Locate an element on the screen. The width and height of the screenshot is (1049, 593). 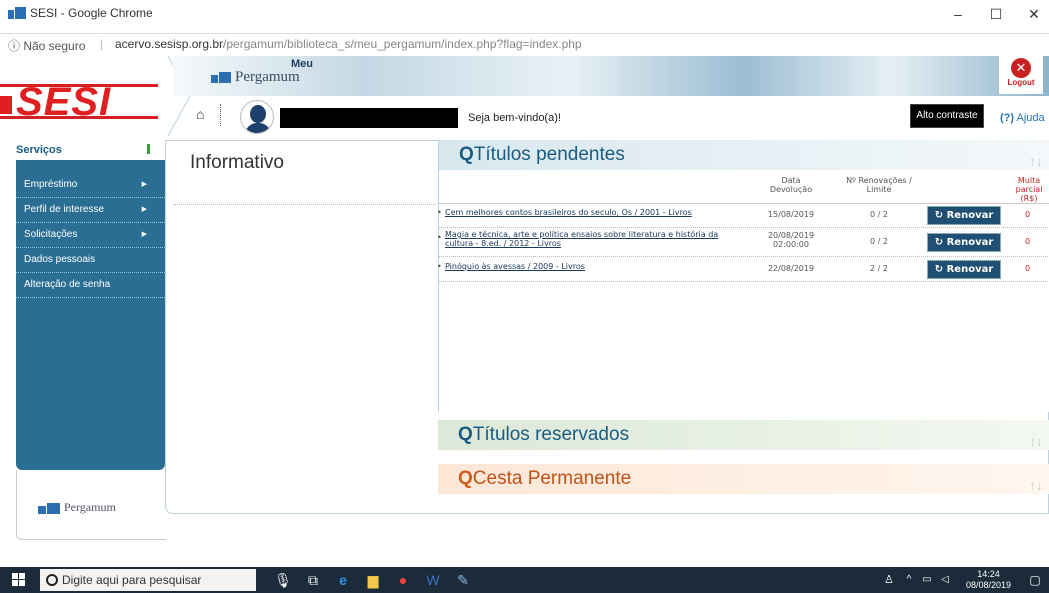
col-renovacoes: Nº Renovações / Limite is located at coordinates (879, 185).